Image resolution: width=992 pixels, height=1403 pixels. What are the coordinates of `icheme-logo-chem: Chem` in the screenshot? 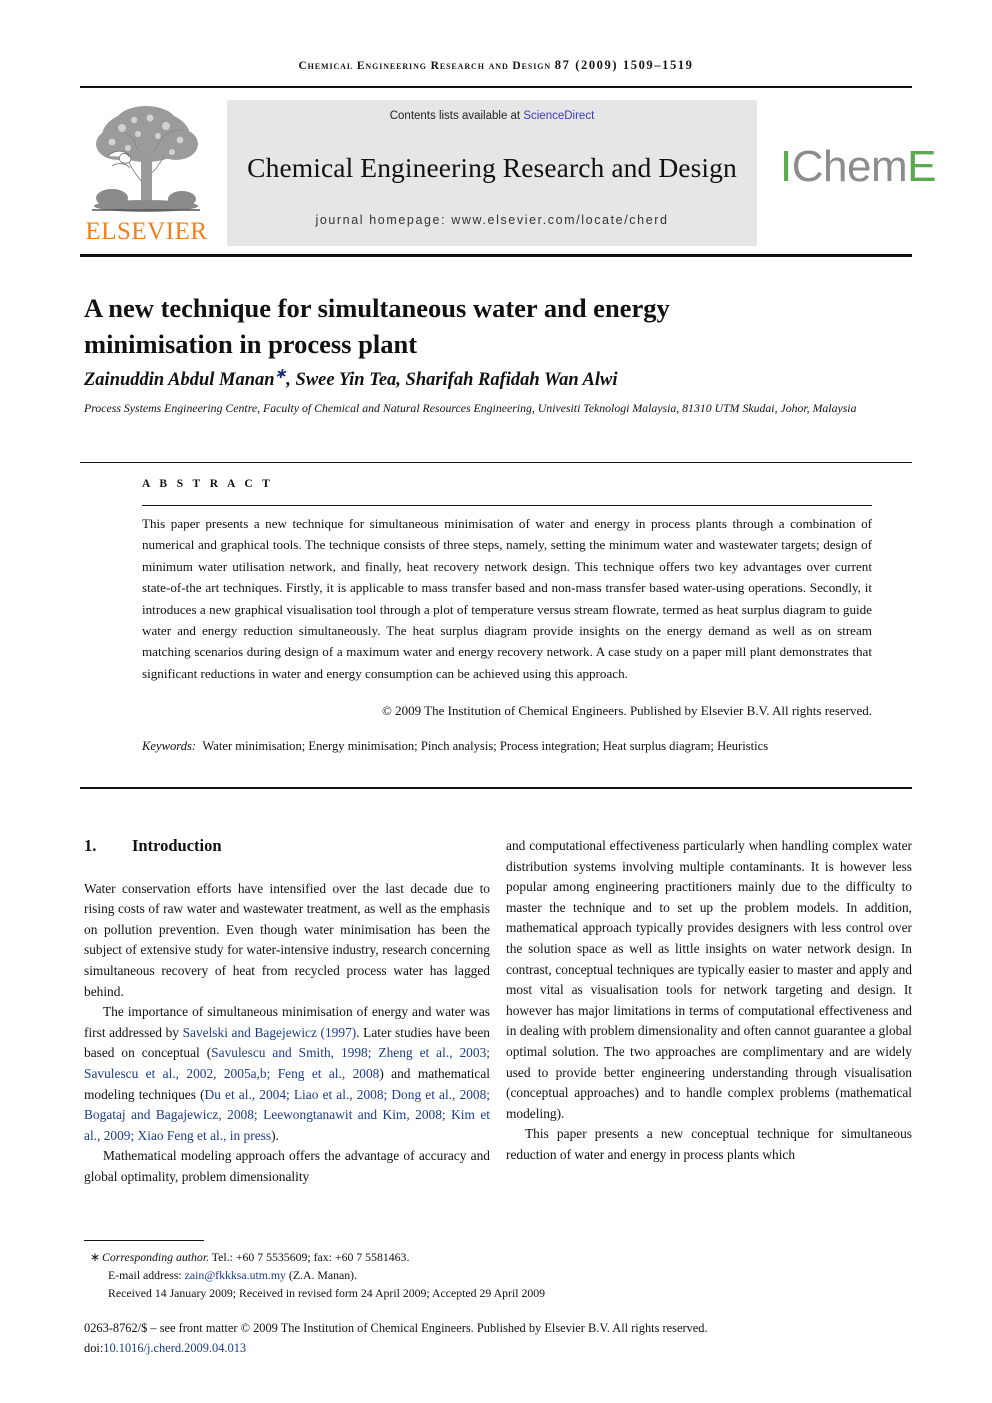 It's located at (849, 166).